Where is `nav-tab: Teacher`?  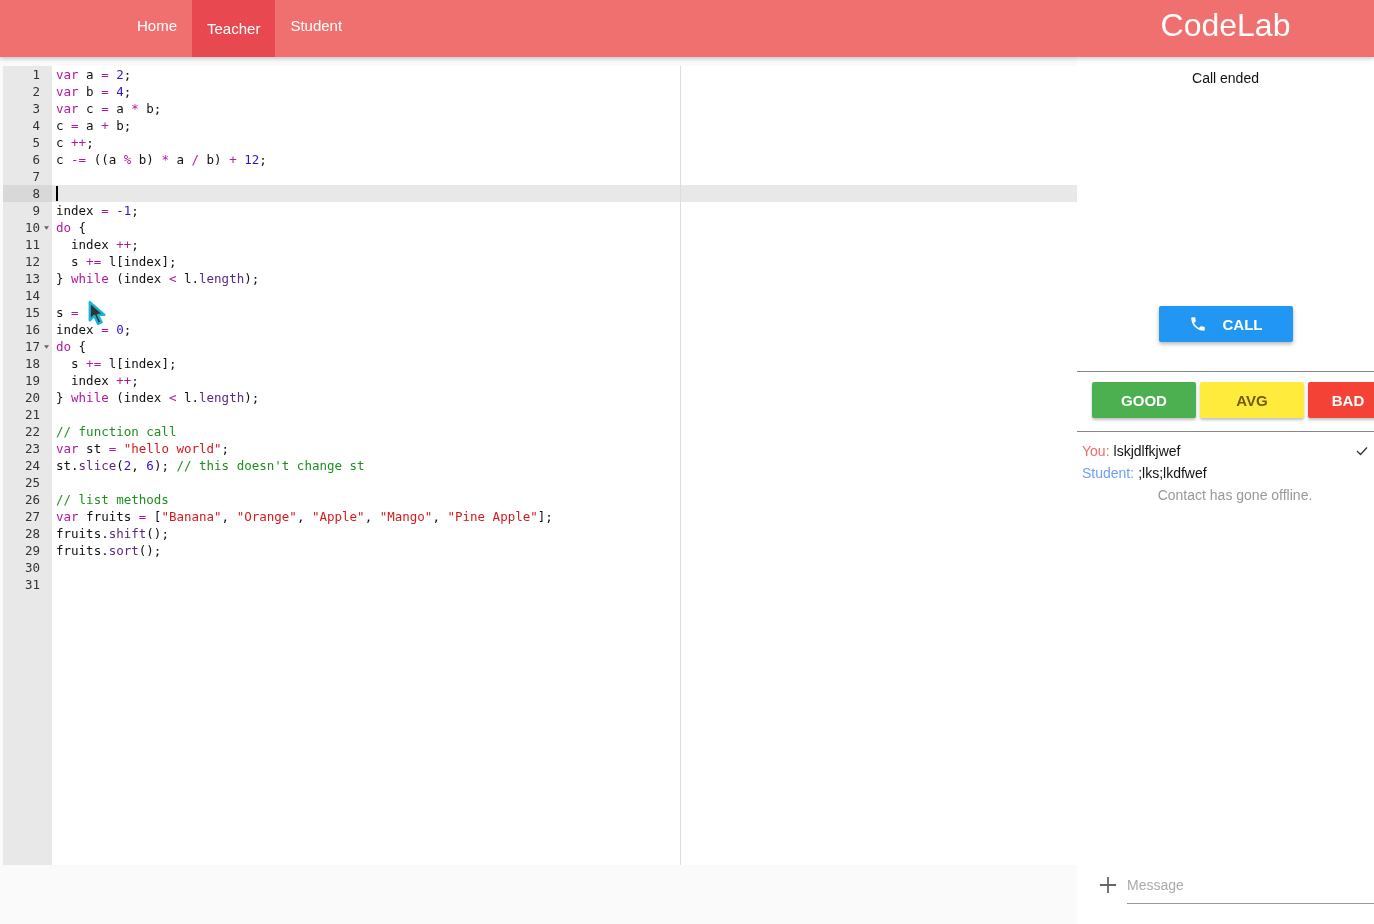
nav-tab: Teacher is located at coordinates (234, 28).